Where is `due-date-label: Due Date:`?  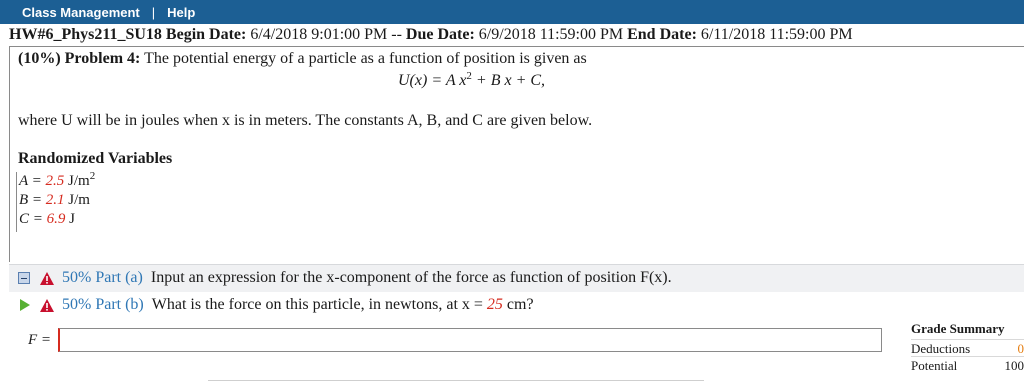
due-date-label: Due Date: is located at coordinates (440, 34).